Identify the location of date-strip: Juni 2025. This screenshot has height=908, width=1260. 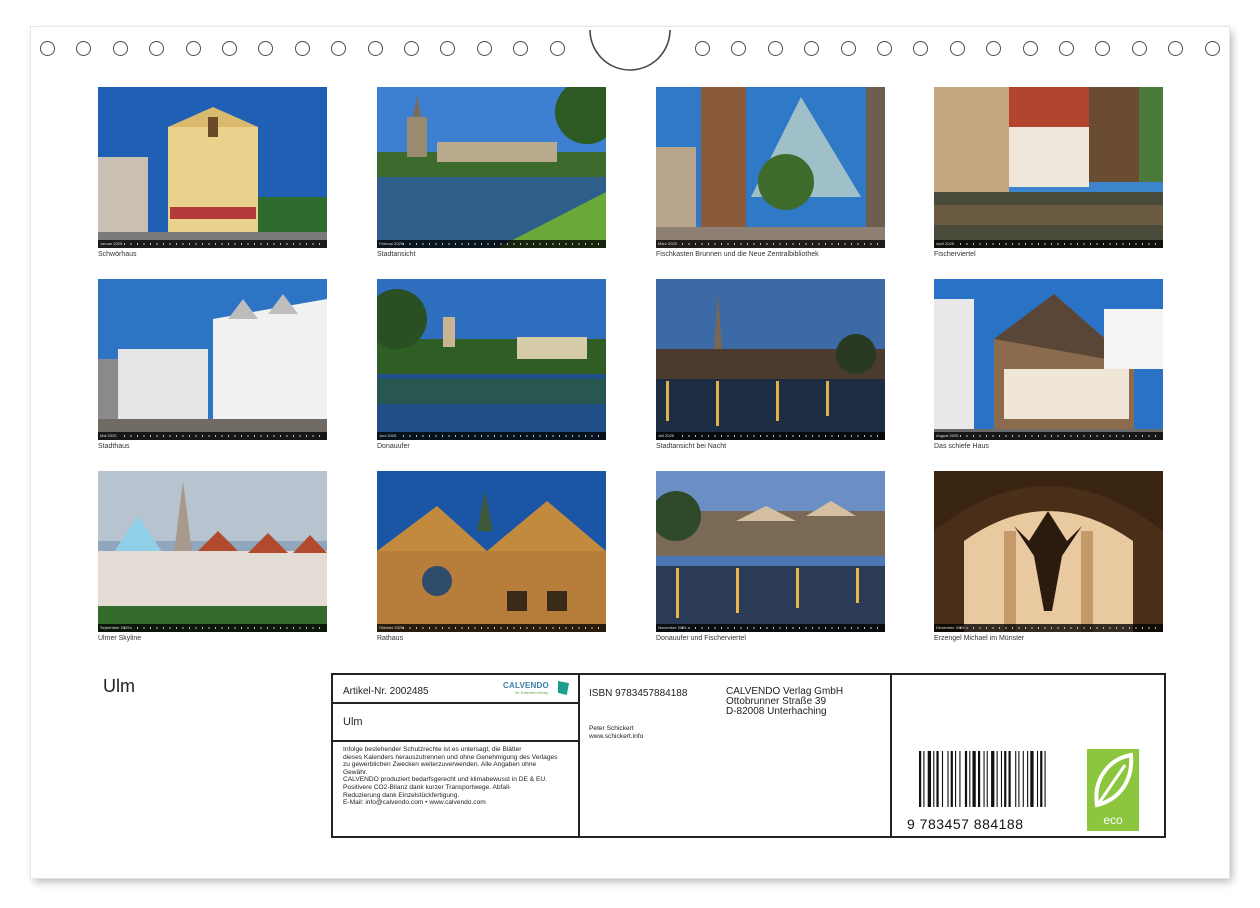
(491, 436).